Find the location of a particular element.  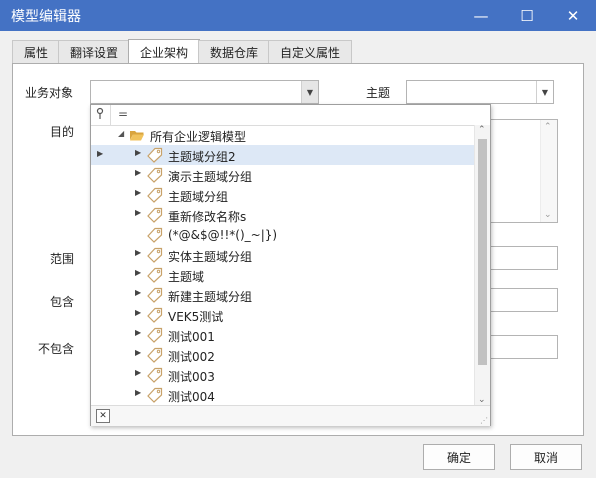

tree-item-label: 测试003 is located at coordinates (191, 377).